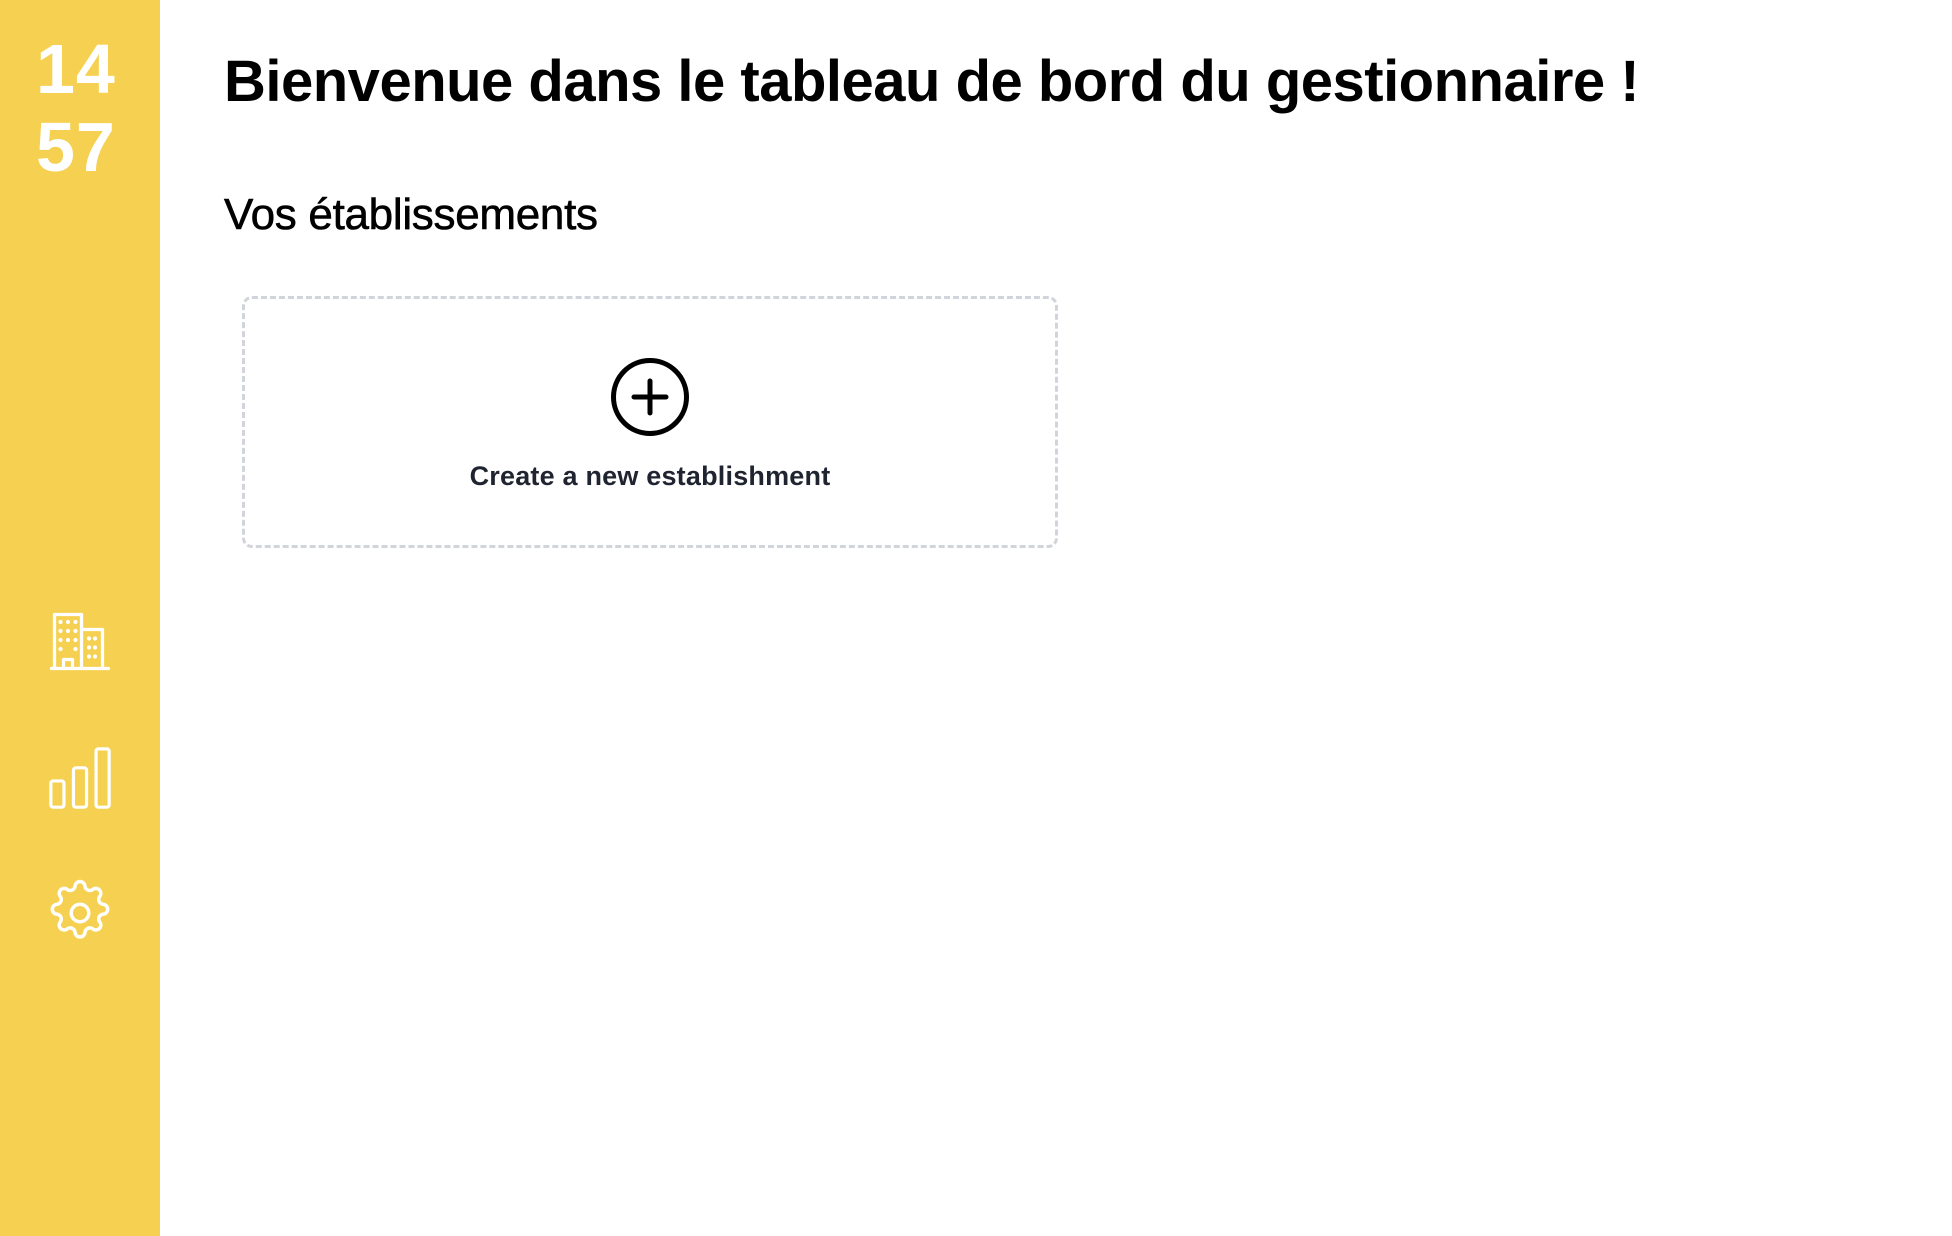  I want to click on logo: 14 57, so click(81, 108).